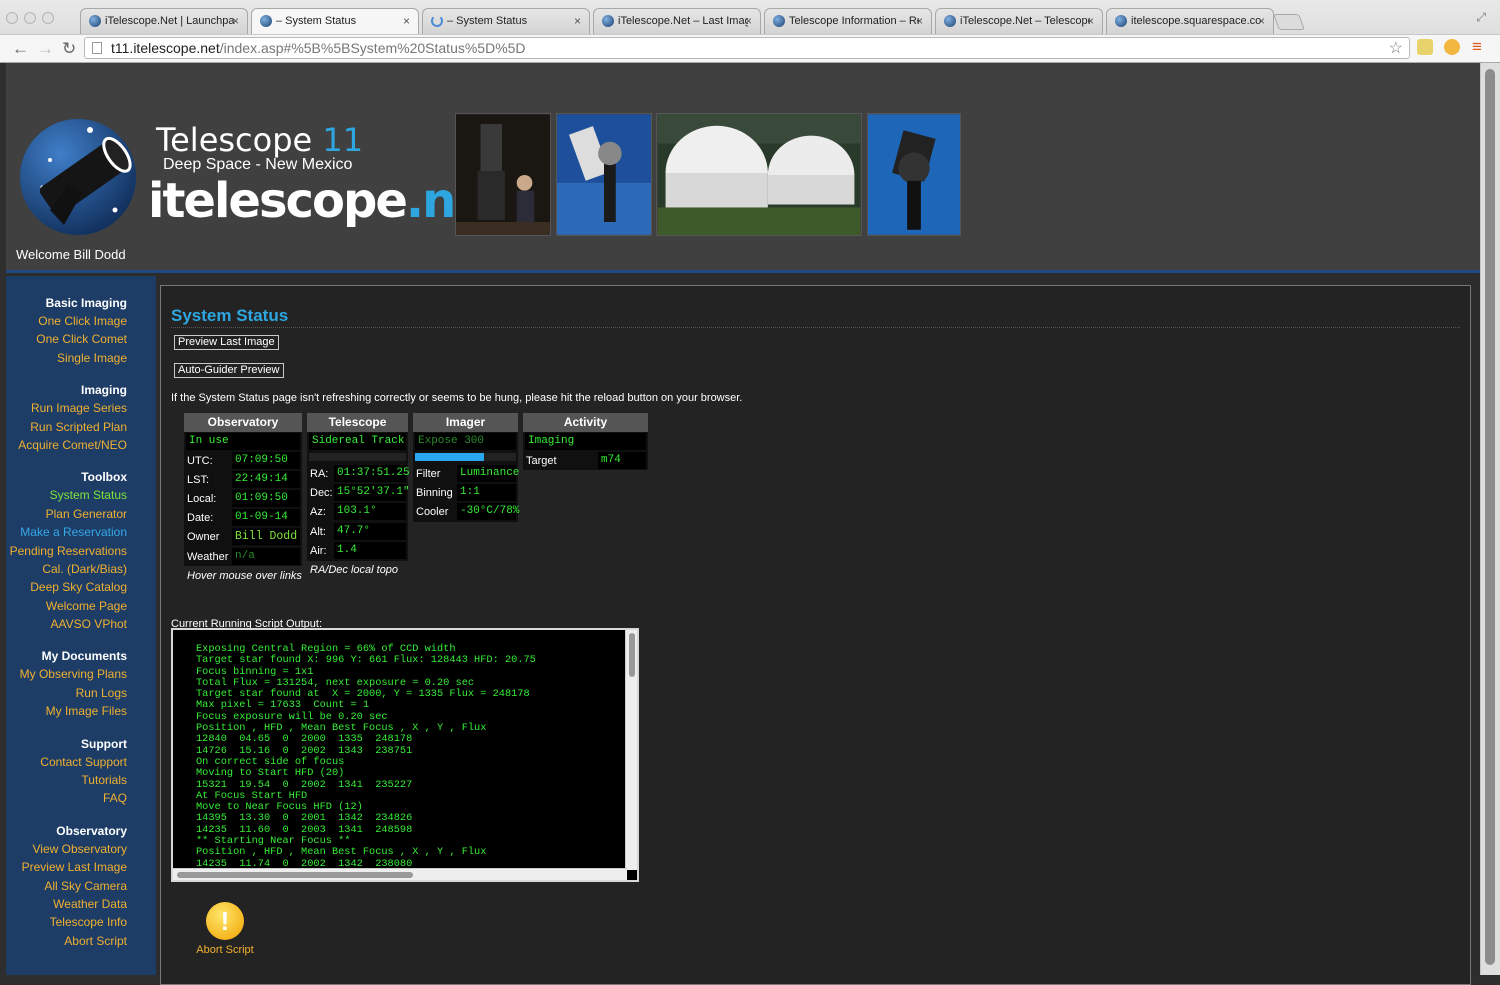  What do you see at coordinates (81, 358) in the screenshot?
I see `sidebar-item-single-image: Single Image` at bounding box center [81, 358].